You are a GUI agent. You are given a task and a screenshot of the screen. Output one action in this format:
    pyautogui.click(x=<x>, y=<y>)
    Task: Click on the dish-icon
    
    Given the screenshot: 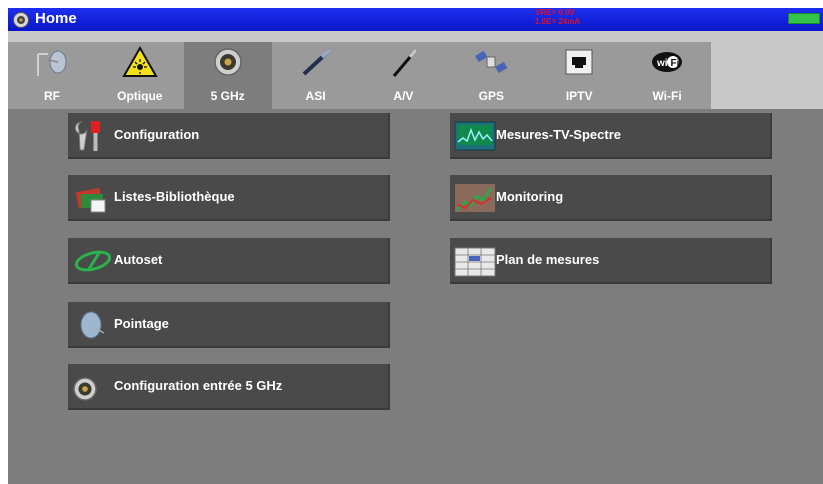 What is the action you would take?
    pyautogui.click(x=92, y=325)
    